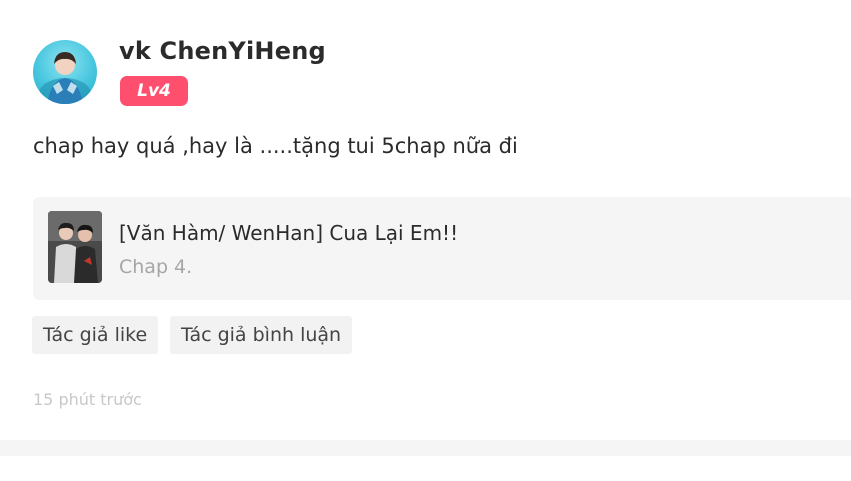 This screenshot has height=481, width=851. Describe the element at coordinates (222, 51) in the screenshot. I see `username: vk ChenYiHeng` at that location.